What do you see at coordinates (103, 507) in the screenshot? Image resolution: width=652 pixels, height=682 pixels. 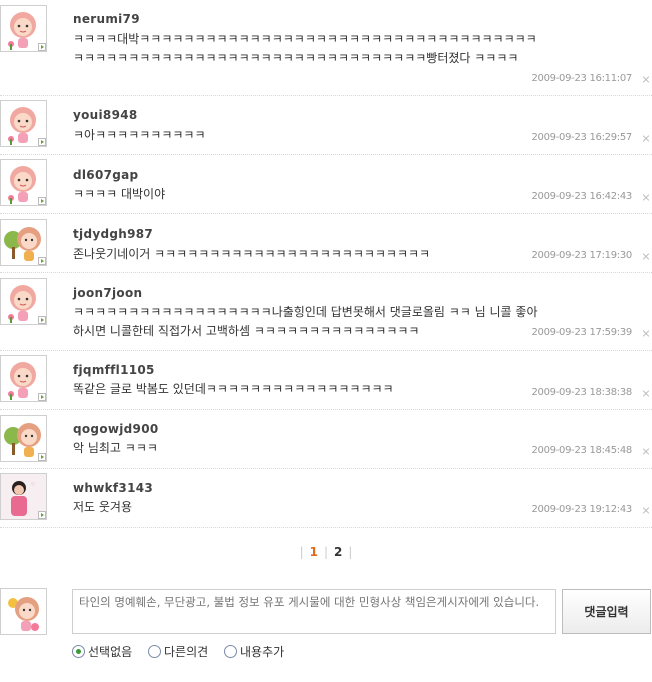 I see `comment-text: 저도 웃겨용` at bounding box center [103, 507].